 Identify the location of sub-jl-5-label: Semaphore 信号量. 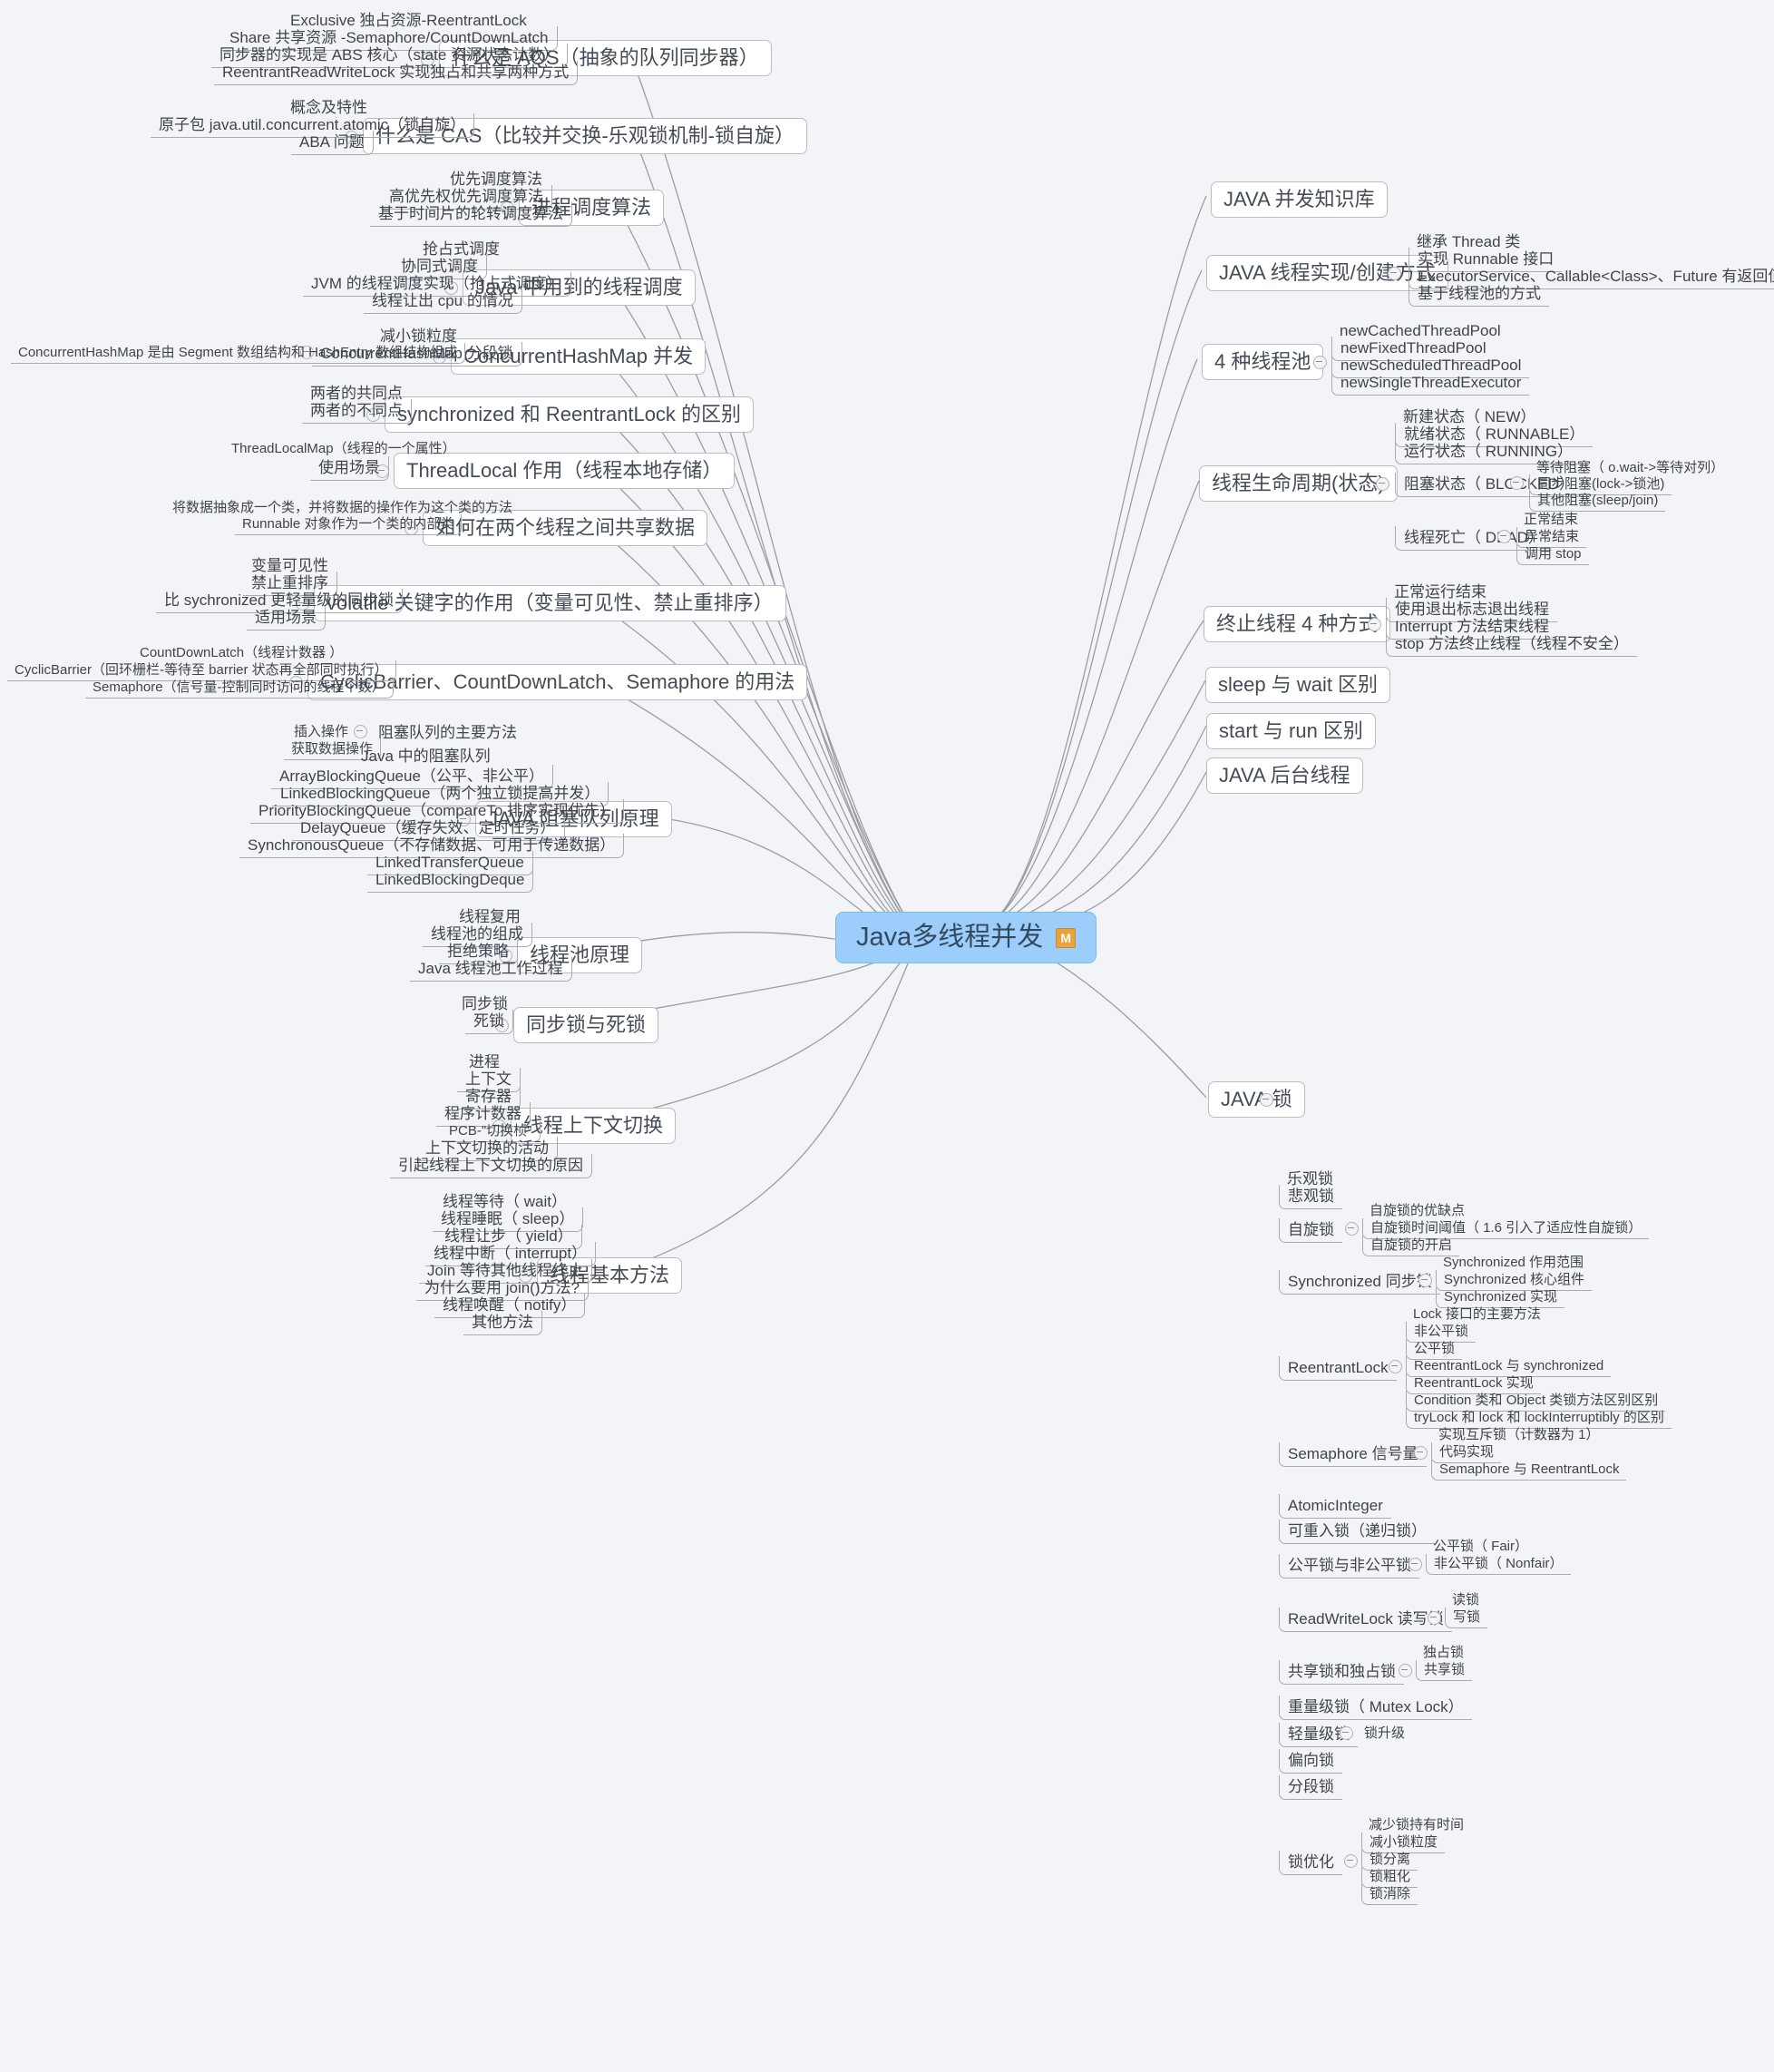
(1353, 1453).